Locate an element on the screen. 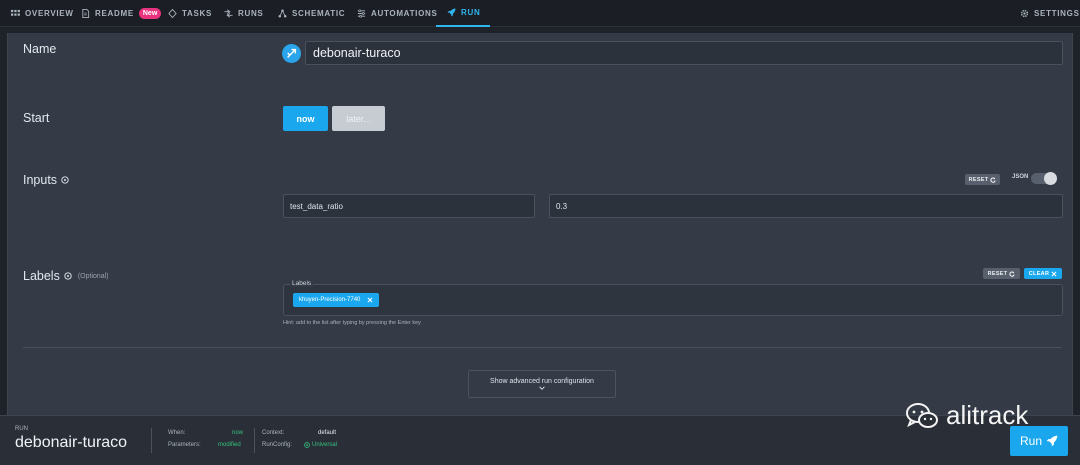 The width and height of the screenshot is (1080, 465). tab-runs: RUNS is located at coordinates (243, 13).